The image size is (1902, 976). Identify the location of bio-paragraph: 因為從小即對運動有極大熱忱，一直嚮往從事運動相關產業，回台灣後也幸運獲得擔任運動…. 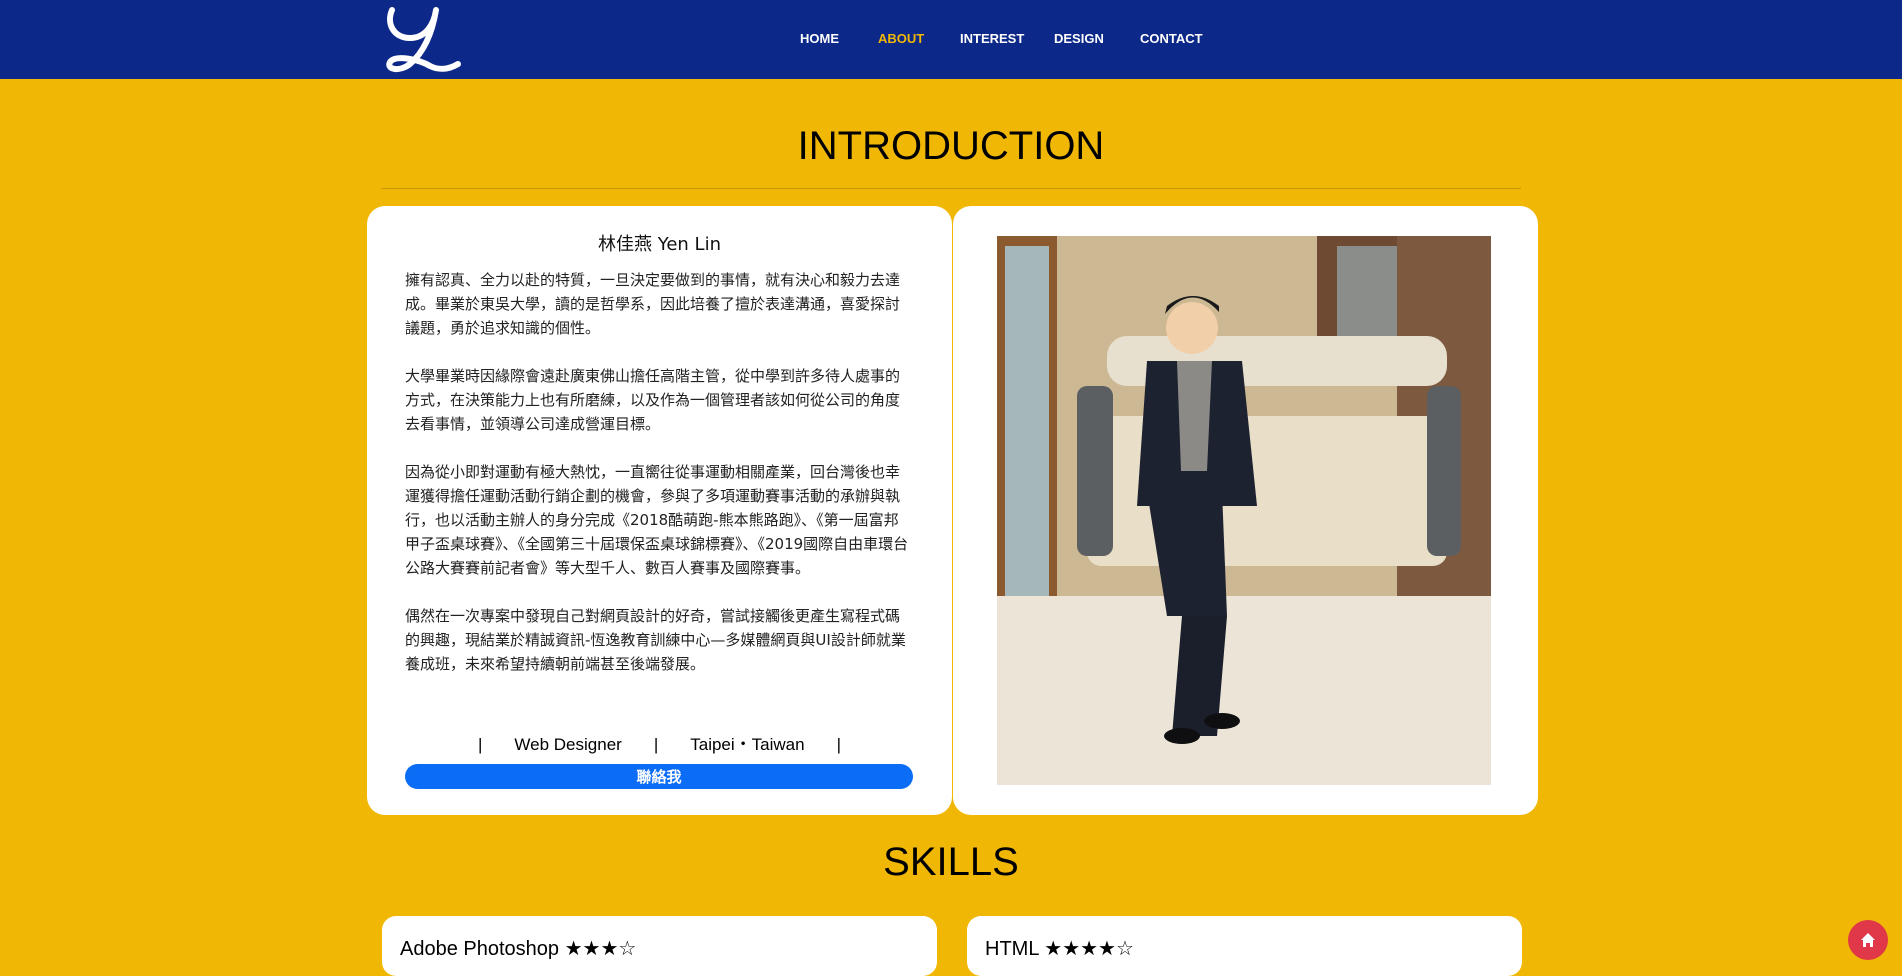
(657, 520).